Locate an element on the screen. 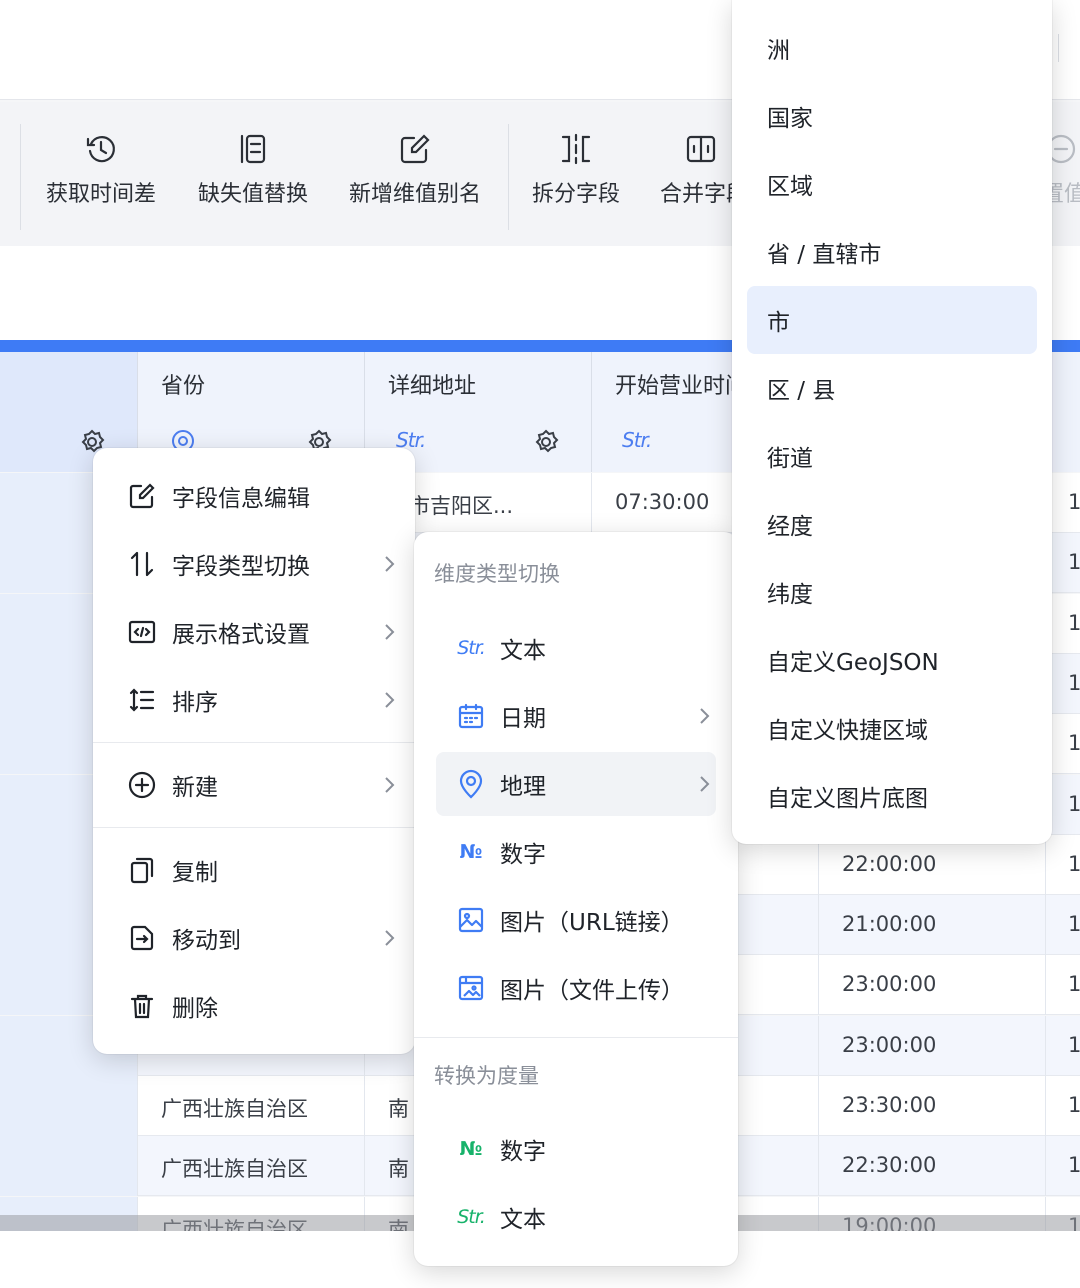 This screenshot has height=1288, width=1080. menu-label: 复制 is located at coordinates (195, 873).